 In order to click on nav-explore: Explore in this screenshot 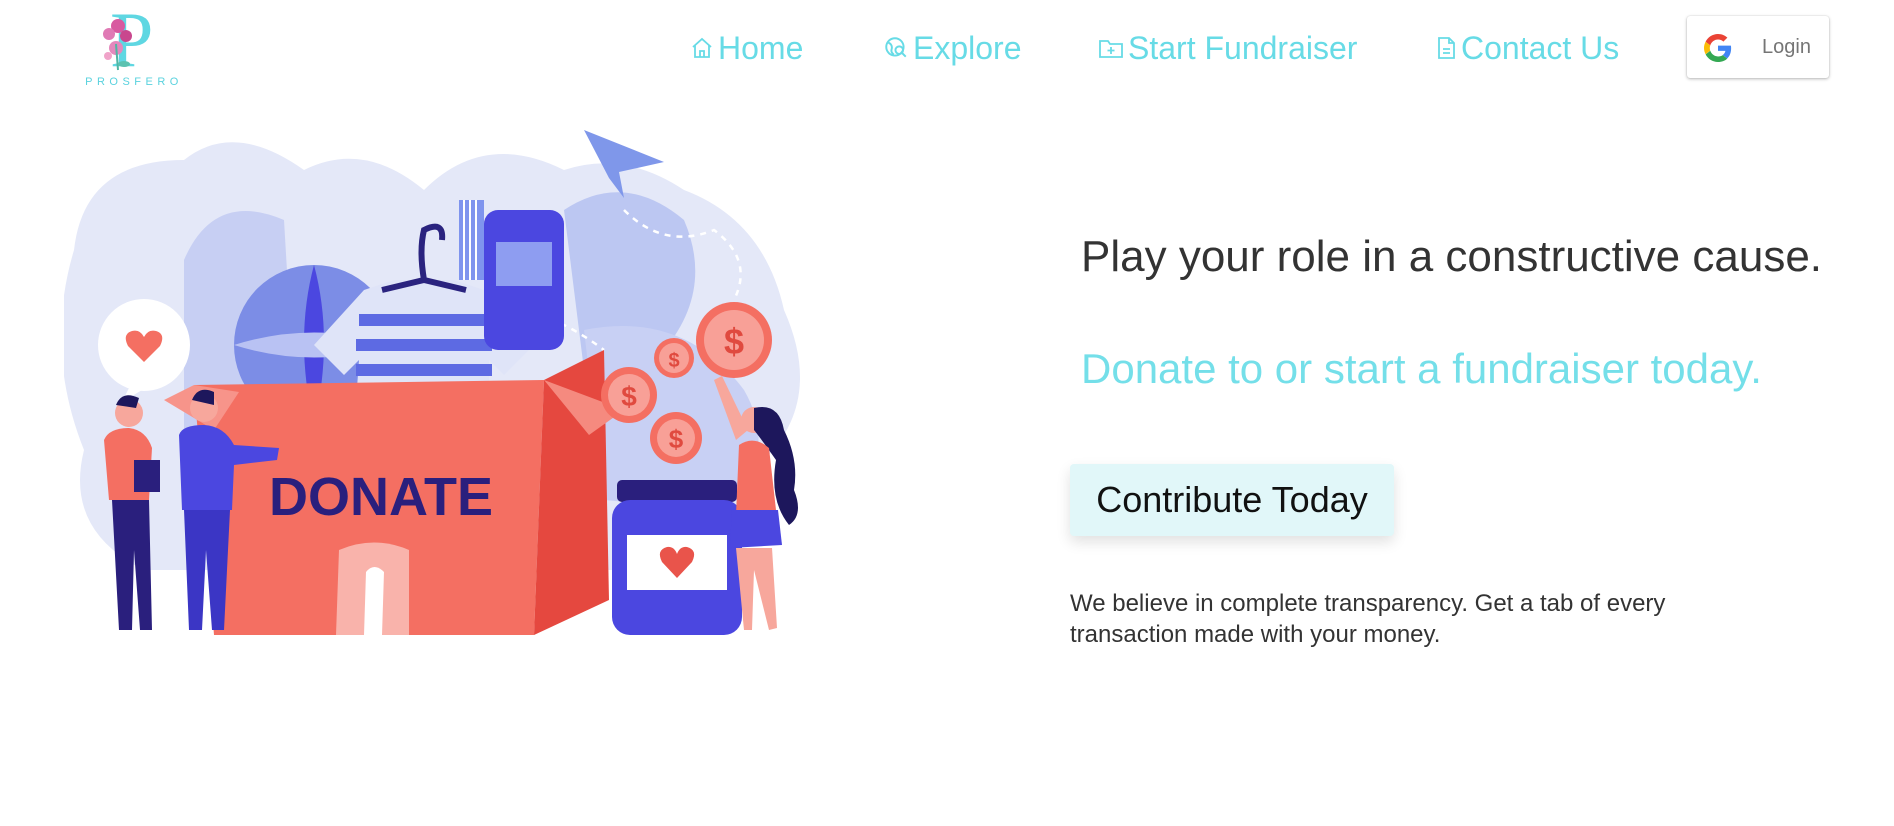, I will do `click(952, 48)`.